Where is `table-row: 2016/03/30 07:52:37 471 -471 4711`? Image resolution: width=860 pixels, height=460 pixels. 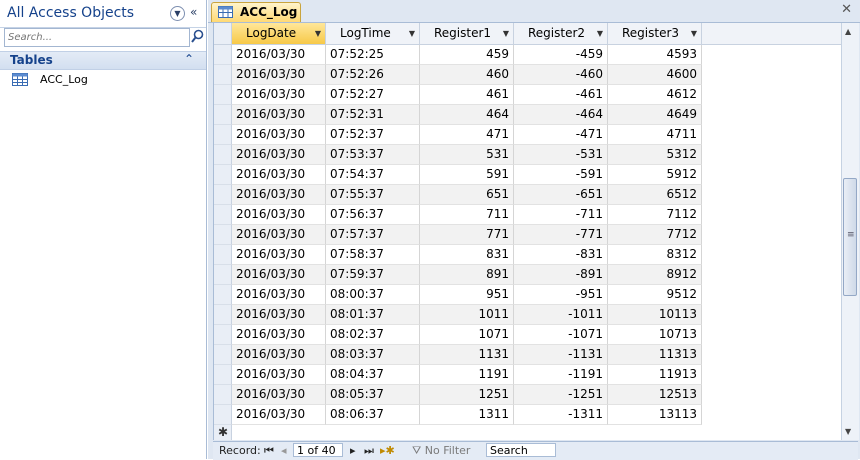
table-row: 2016/03/30 07:52:37 471 -471 4711 is located at coordinates (527, 135).